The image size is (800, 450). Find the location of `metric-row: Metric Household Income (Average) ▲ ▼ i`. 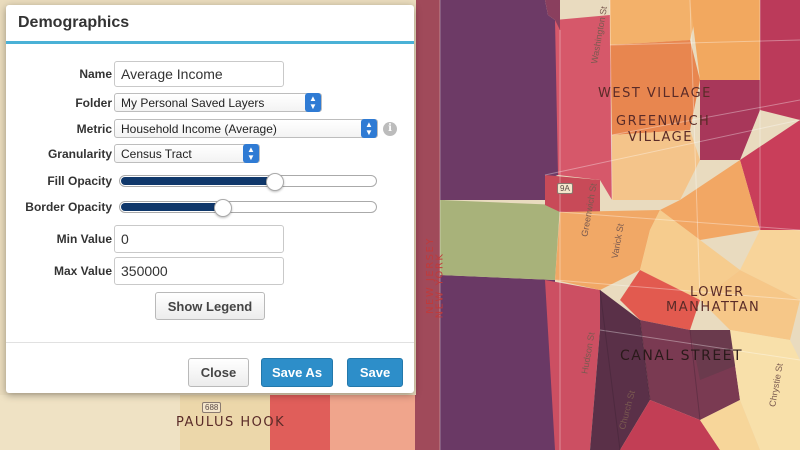

metric-row: Metric Household Income (Average) ▲ ▼ i is located at coordinates (210, 128).